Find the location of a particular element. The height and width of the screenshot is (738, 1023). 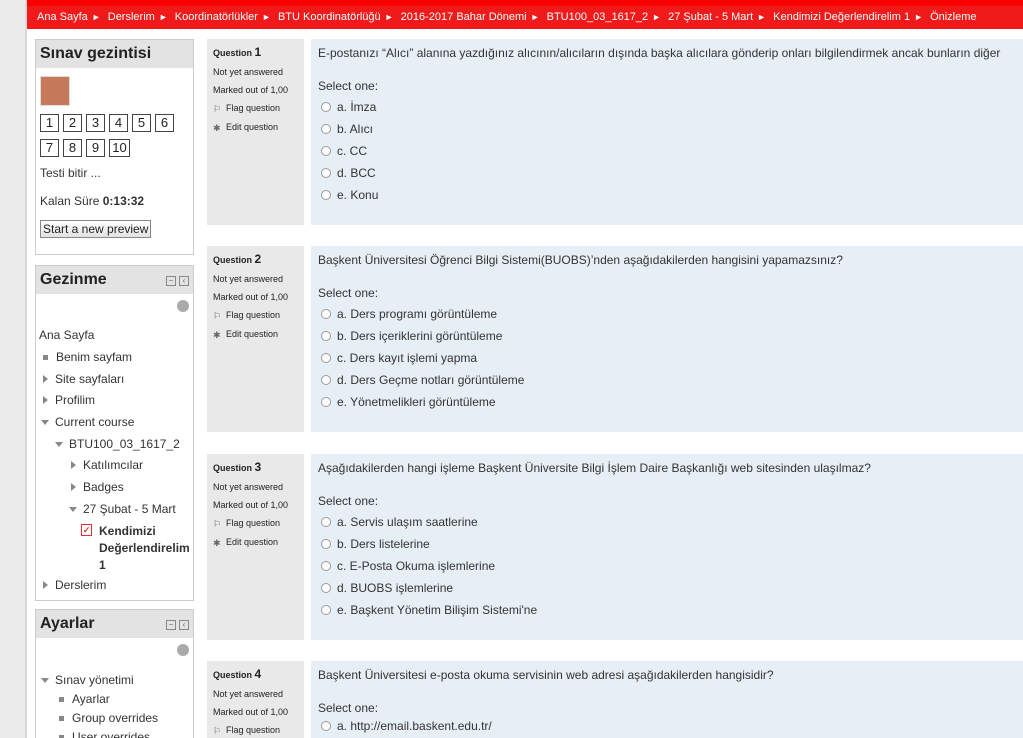

avatar is located at coordinates (55, 91).